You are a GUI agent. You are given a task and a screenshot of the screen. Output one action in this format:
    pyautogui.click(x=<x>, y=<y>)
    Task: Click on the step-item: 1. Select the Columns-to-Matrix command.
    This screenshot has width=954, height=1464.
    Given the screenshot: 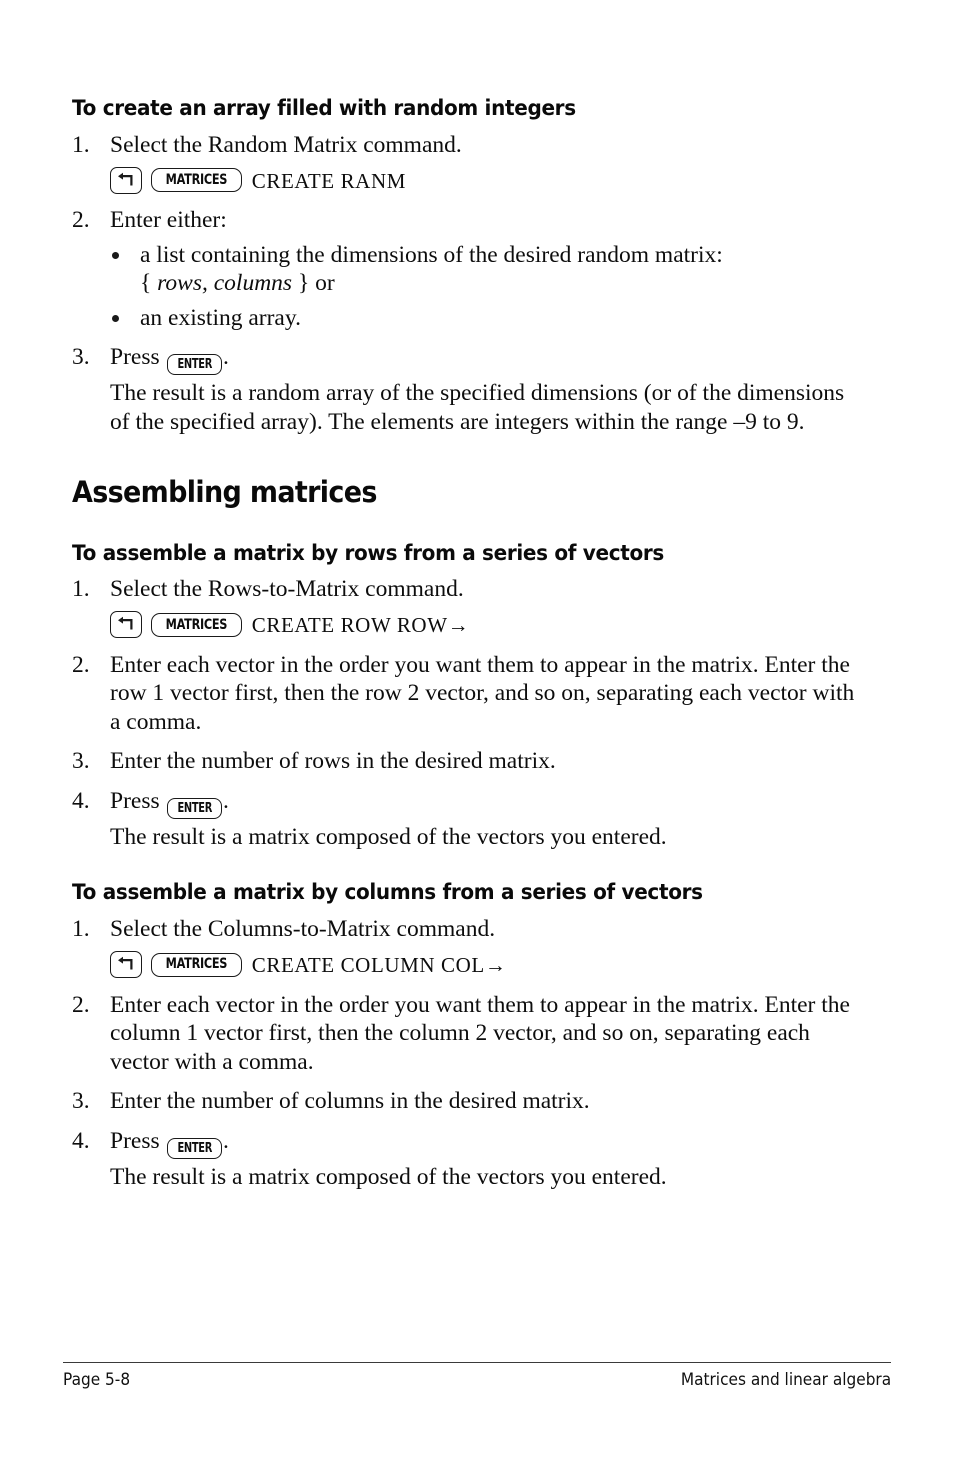 What is the action you would take?
    pyautogui.click(x=467, y=929)
    